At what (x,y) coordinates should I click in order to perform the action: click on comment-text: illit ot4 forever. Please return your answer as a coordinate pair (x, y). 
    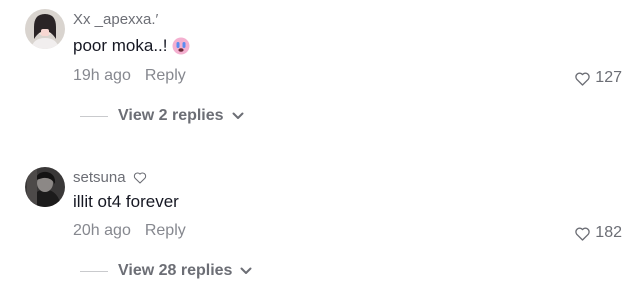
    Looking at the image, I should click on (126, 202).